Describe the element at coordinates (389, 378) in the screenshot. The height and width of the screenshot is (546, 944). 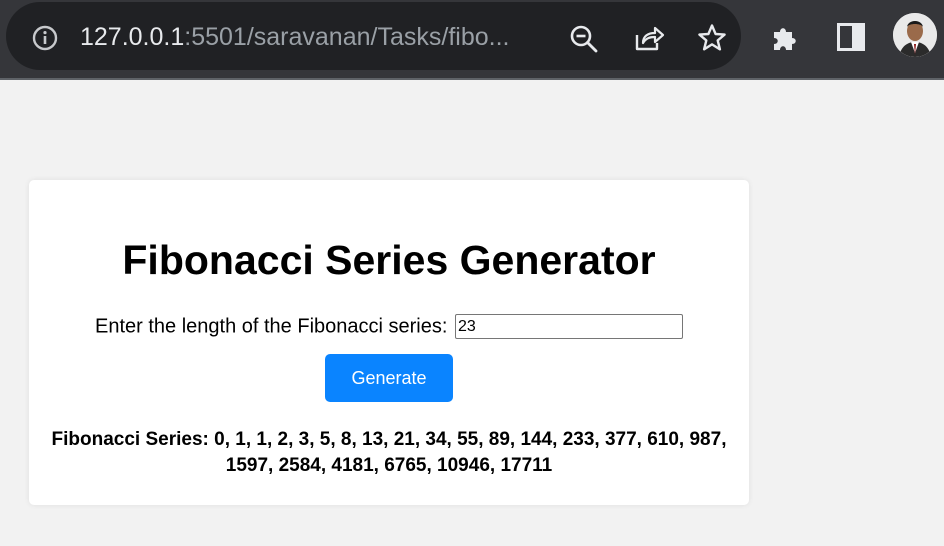
I see `generate-button: Generate` at that location.